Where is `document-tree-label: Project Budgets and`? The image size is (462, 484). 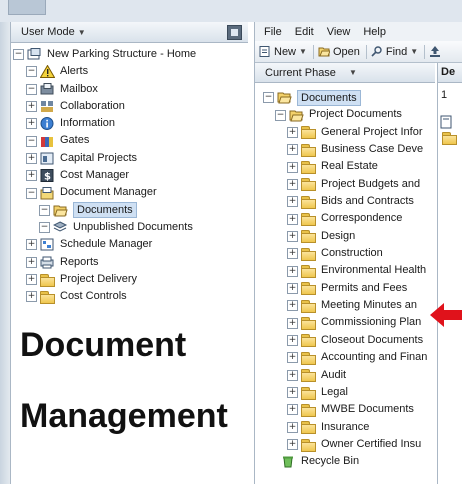
document-tree-label: Project Budgets and is located at coordinates (371, 183).